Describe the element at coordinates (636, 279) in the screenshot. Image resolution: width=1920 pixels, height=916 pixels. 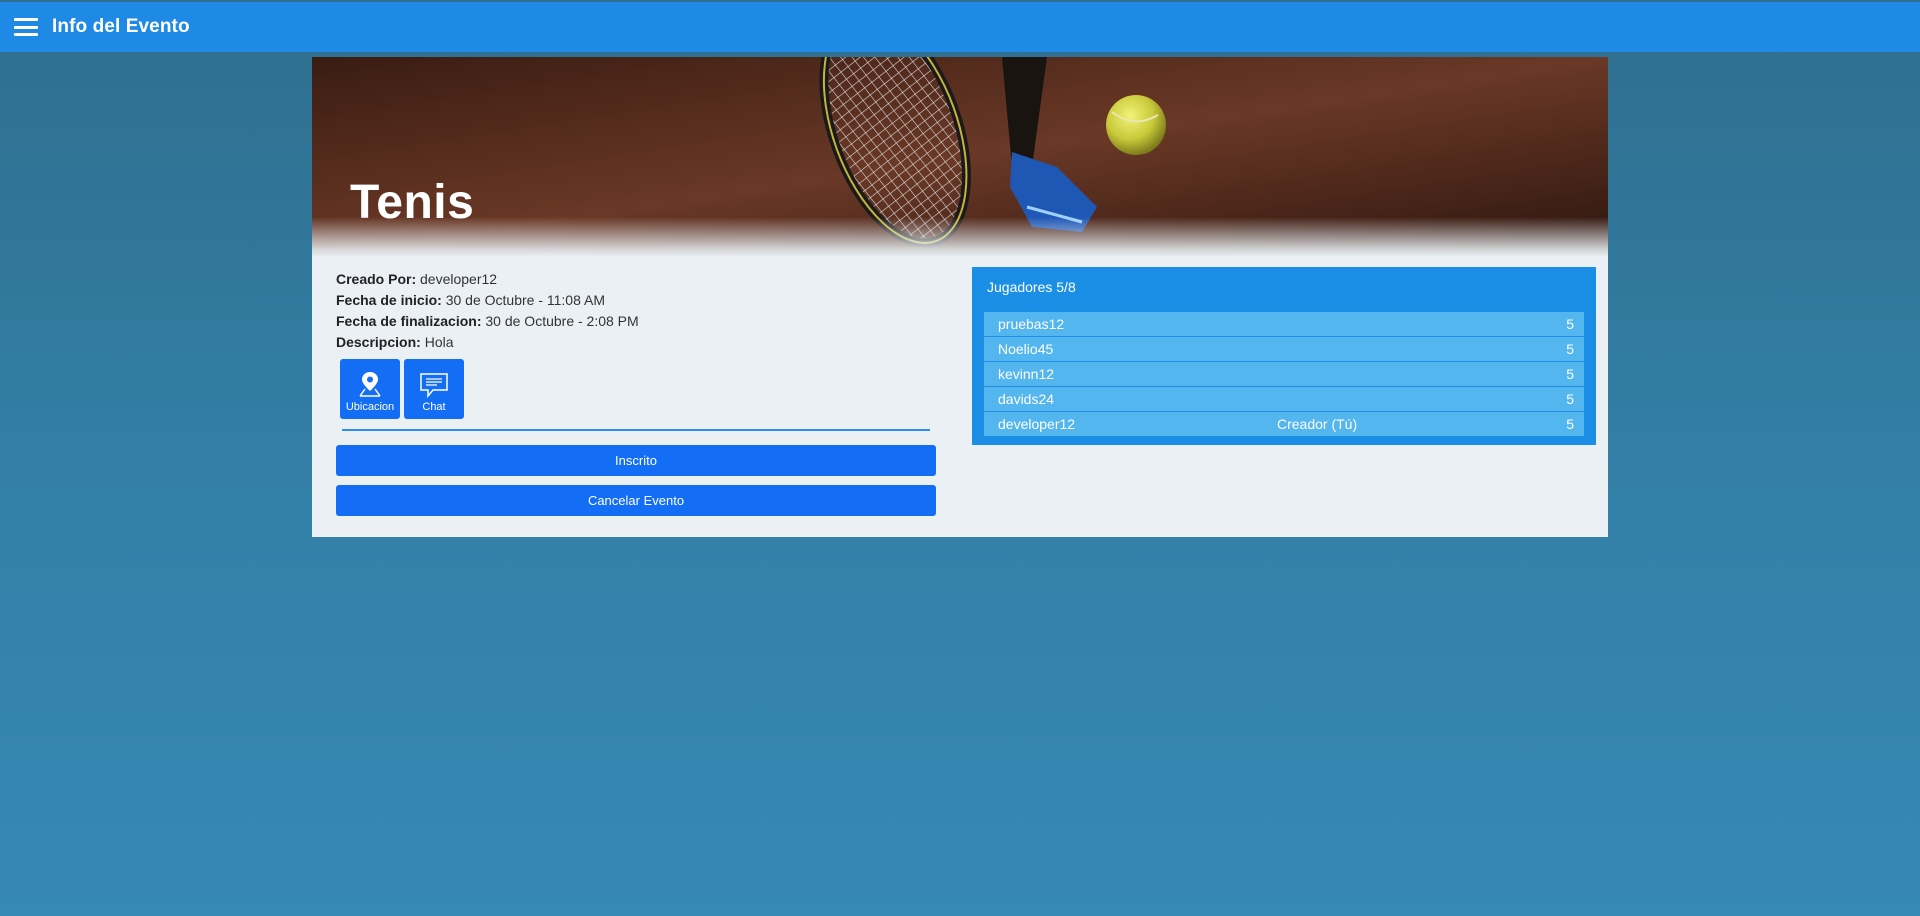
I see `created-by-row: Creado Por: developer12` at that location.